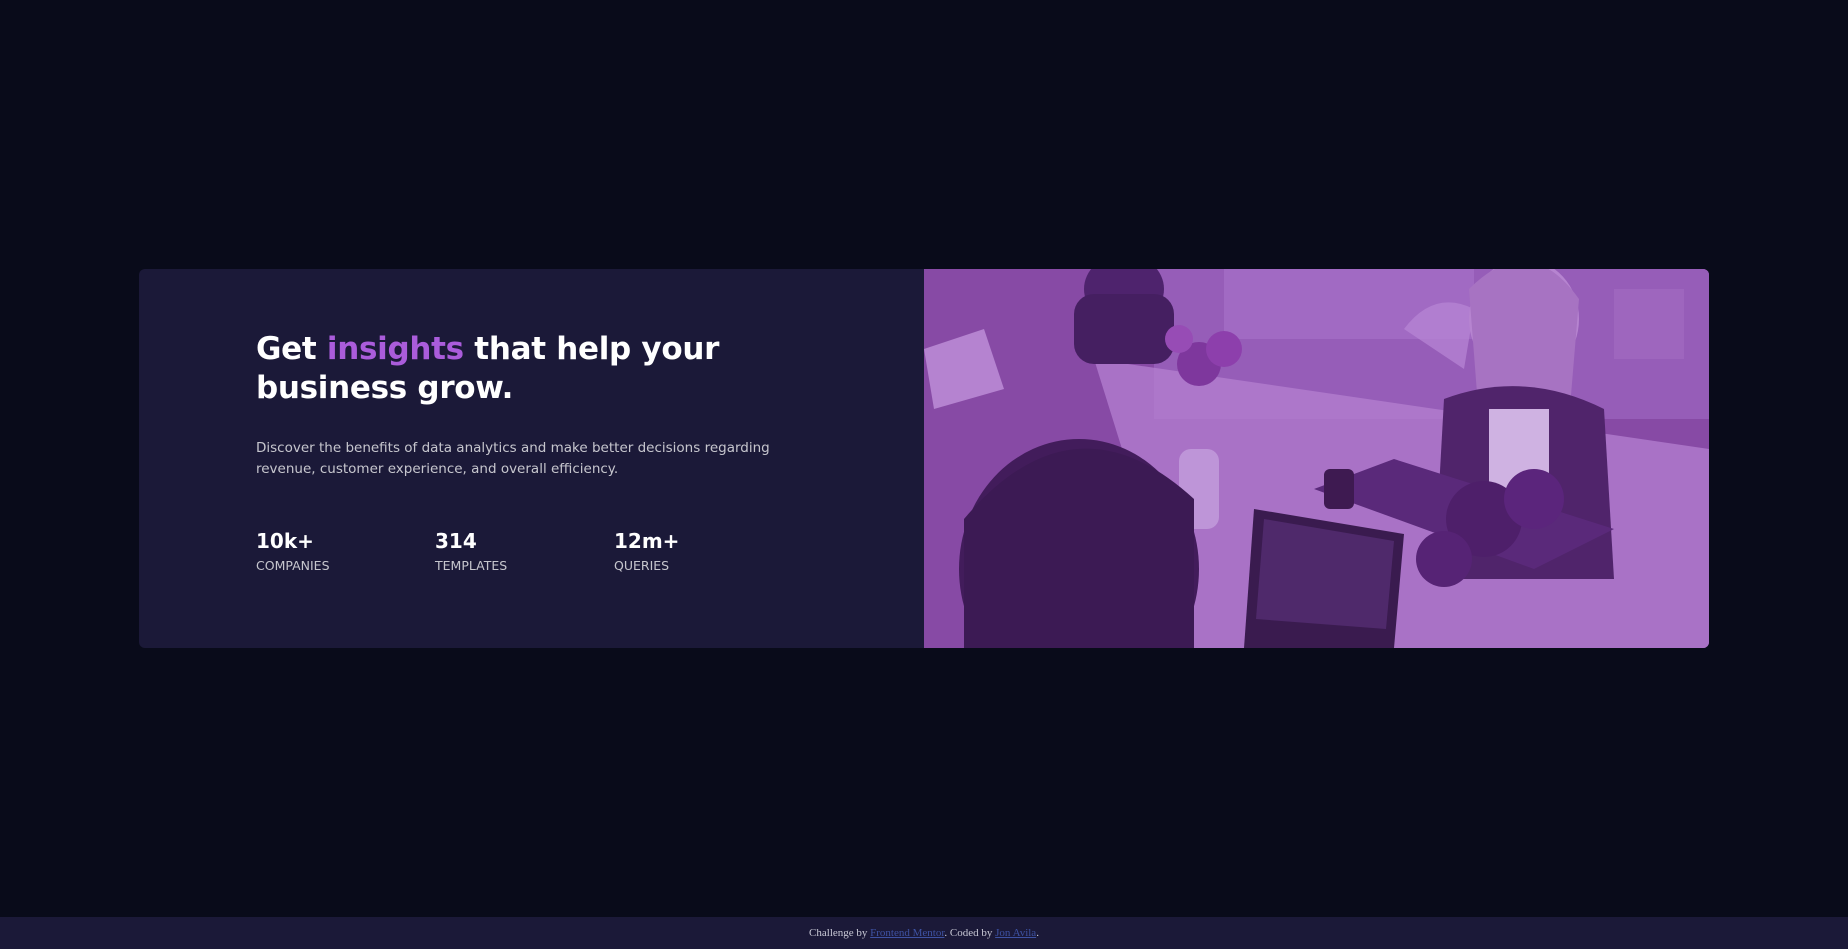 This screenshot has width=1848, height=949. I want to click on stat-queries: 12m+ Queries, so click(703, 551).